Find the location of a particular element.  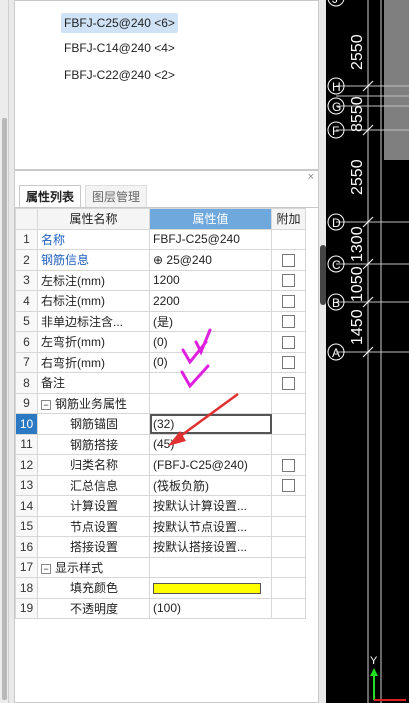

color-swatch is located at coordinates (207, 589).